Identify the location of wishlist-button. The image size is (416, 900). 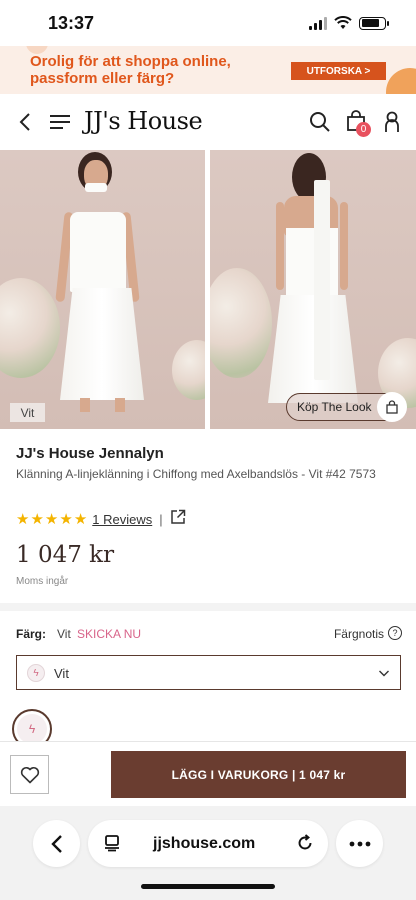
(29, 774).